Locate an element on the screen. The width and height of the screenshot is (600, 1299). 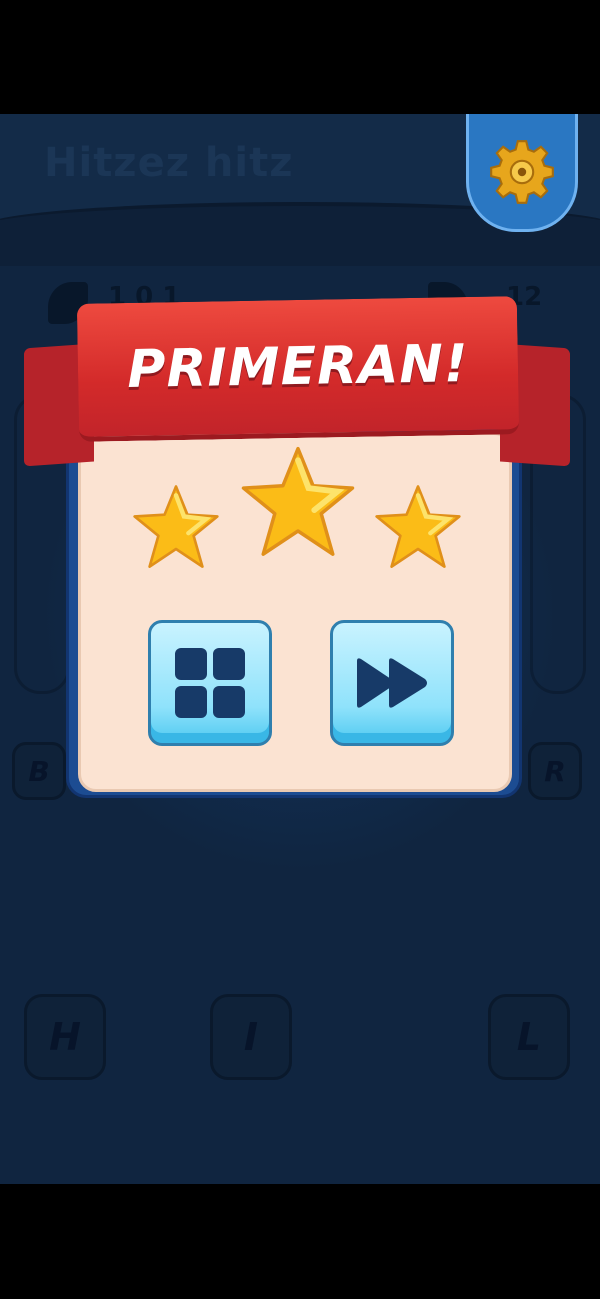
letter-tile: H is located at coordinates (65, 1037).